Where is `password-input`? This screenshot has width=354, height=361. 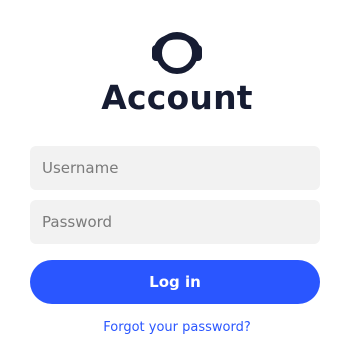
password-input is located at coordinates (175, 222).